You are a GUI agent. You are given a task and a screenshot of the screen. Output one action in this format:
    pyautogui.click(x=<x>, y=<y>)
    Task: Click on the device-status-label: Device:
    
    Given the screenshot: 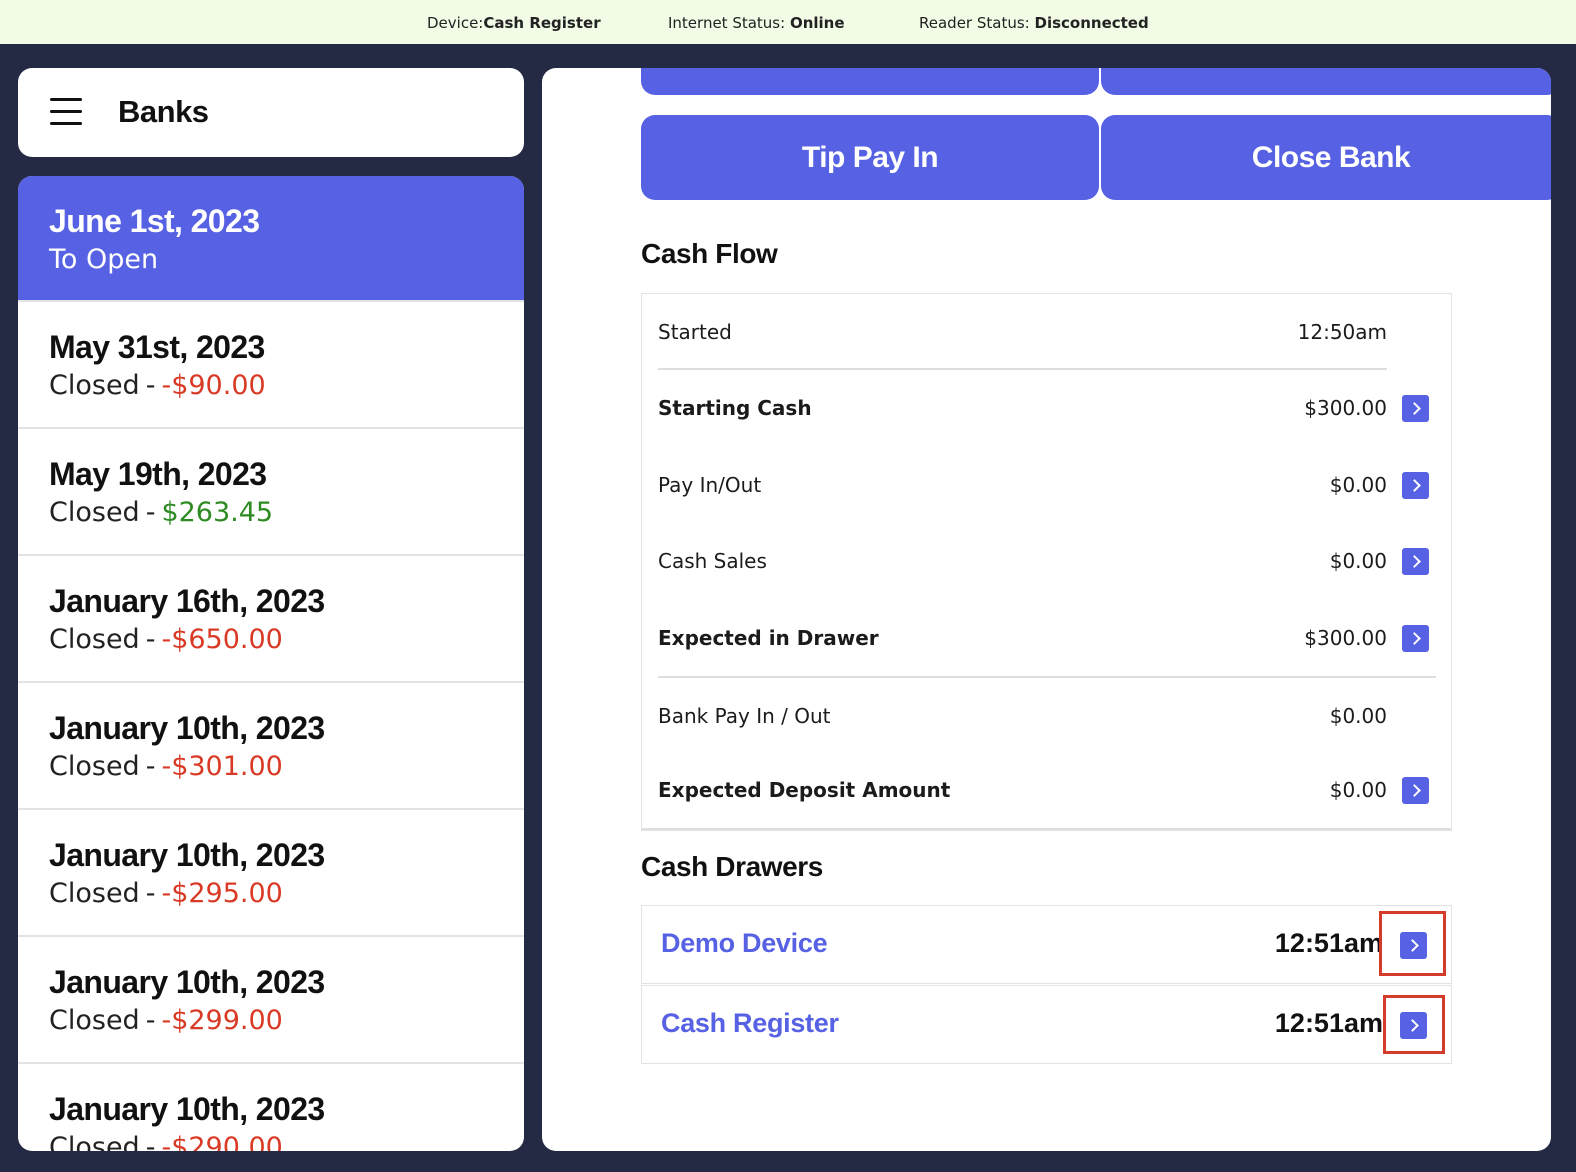 What is the action you would take?
    pyautogui.click(x=455, y=23)
    